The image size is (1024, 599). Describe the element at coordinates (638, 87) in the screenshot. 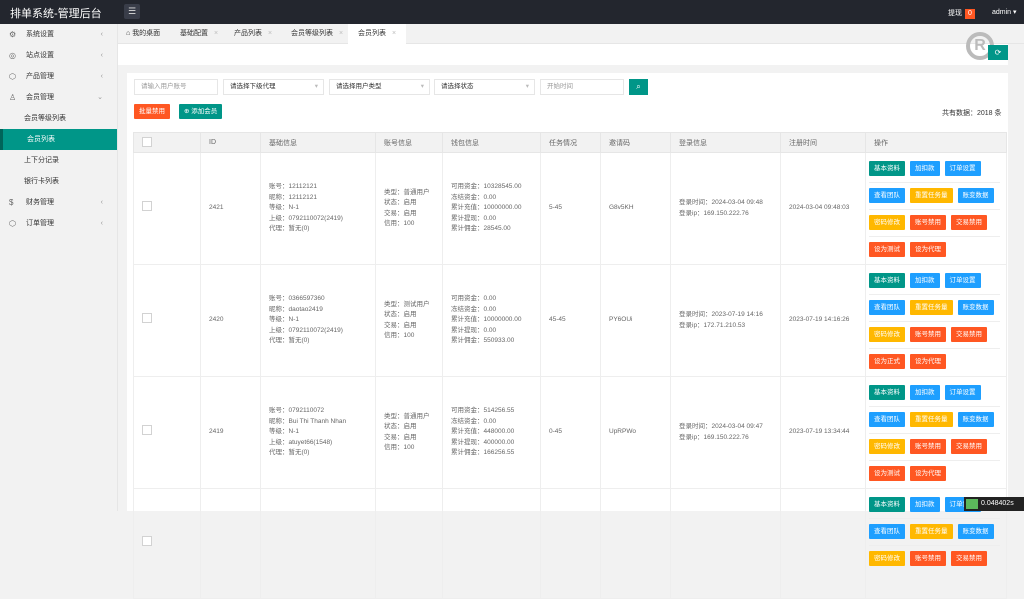

I see `search-button: ⌕` at that location.